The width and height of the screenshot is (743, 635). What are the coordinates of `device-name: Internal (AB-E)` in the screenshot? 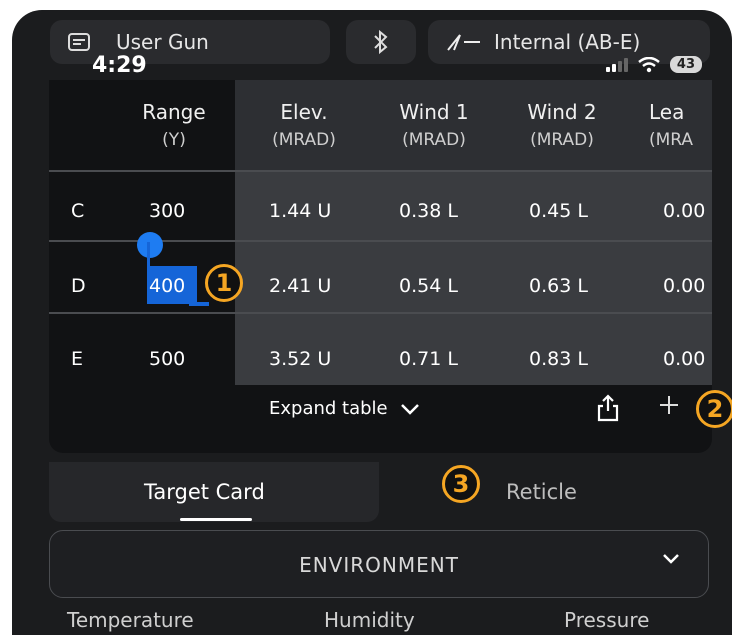 It's located at (567, 42).